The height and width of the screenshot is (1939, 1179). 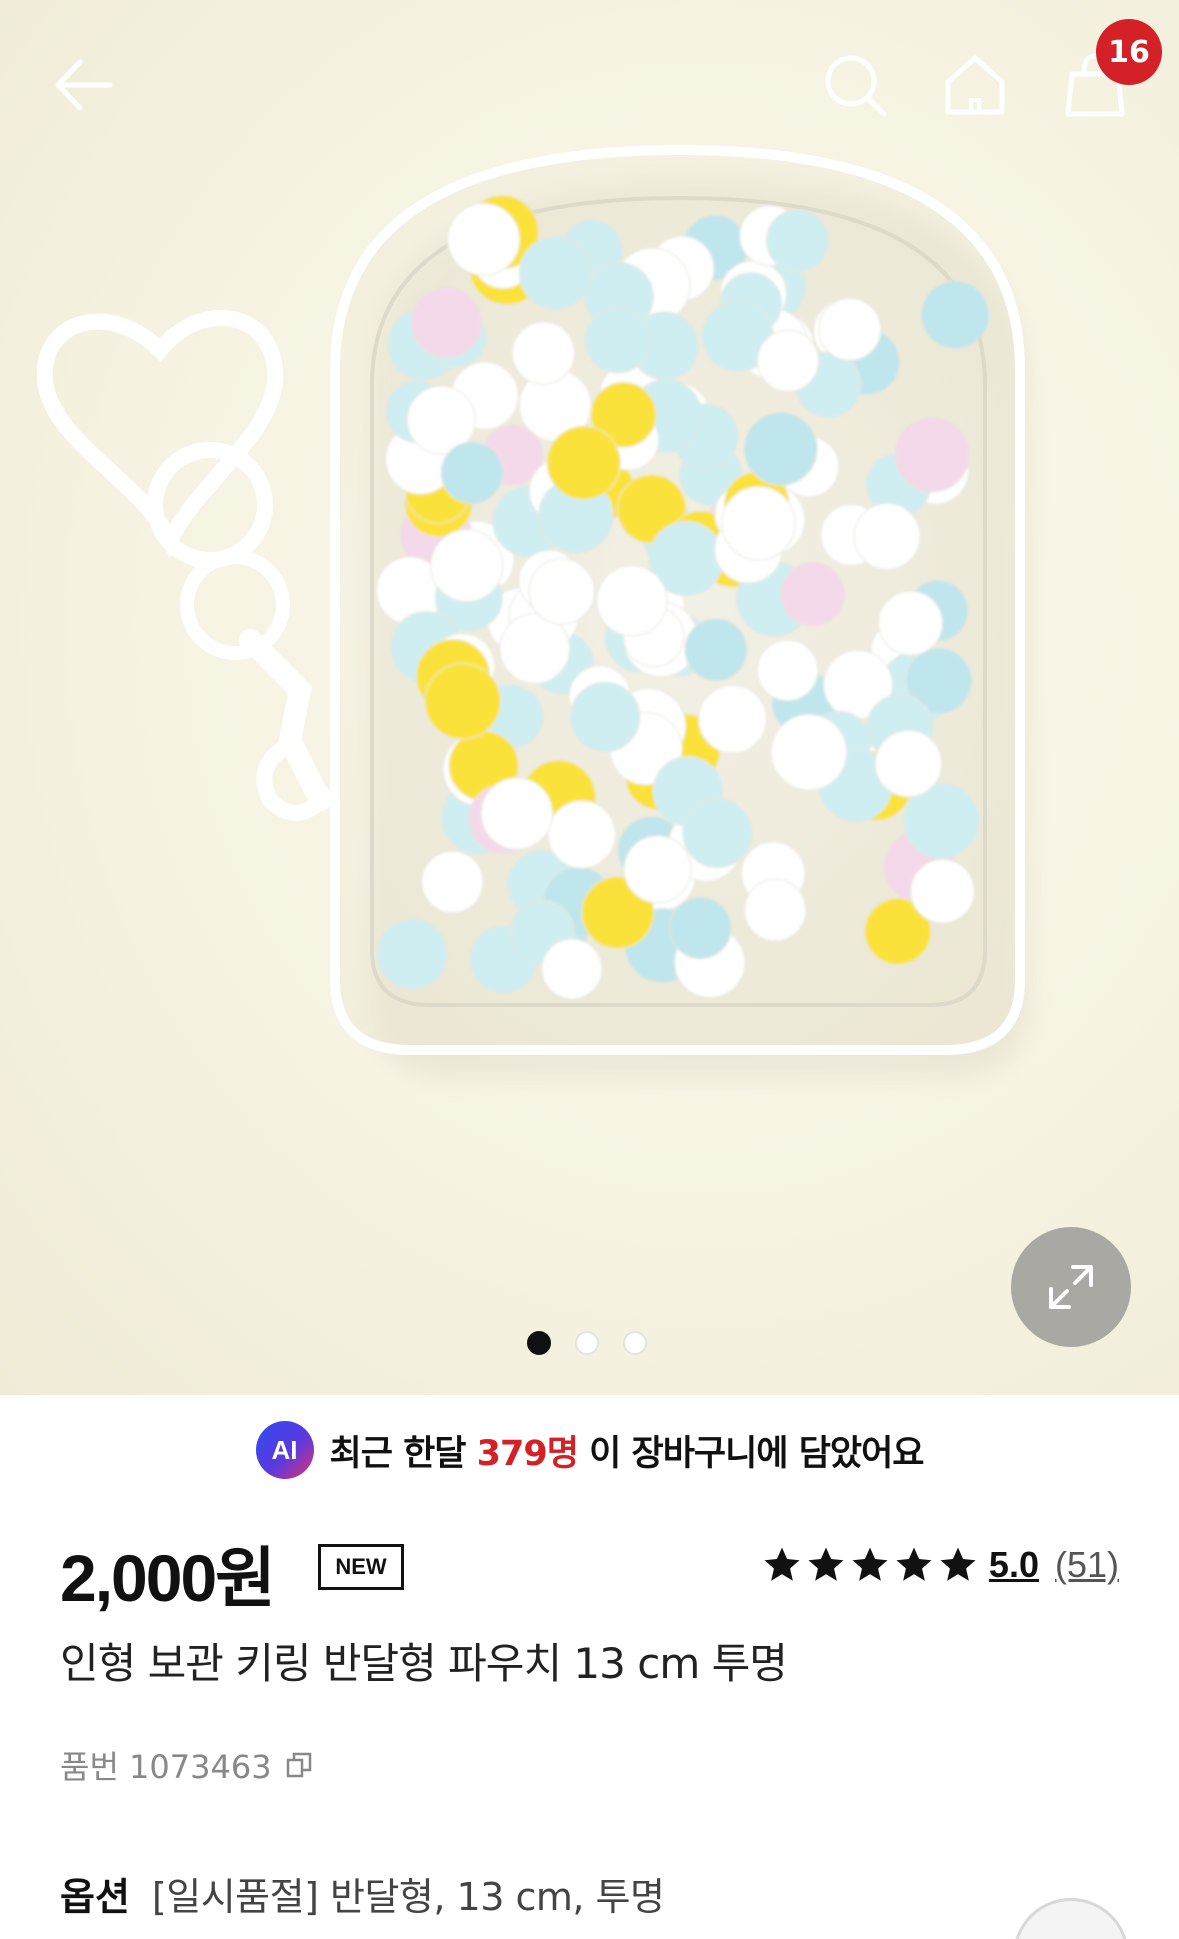 What do you see at coordinates (408, 1897) in the screenshot?
I see `option-value: [일시품절] 반달형, 13 cm, 투명` at bounding box center [408, 1897].